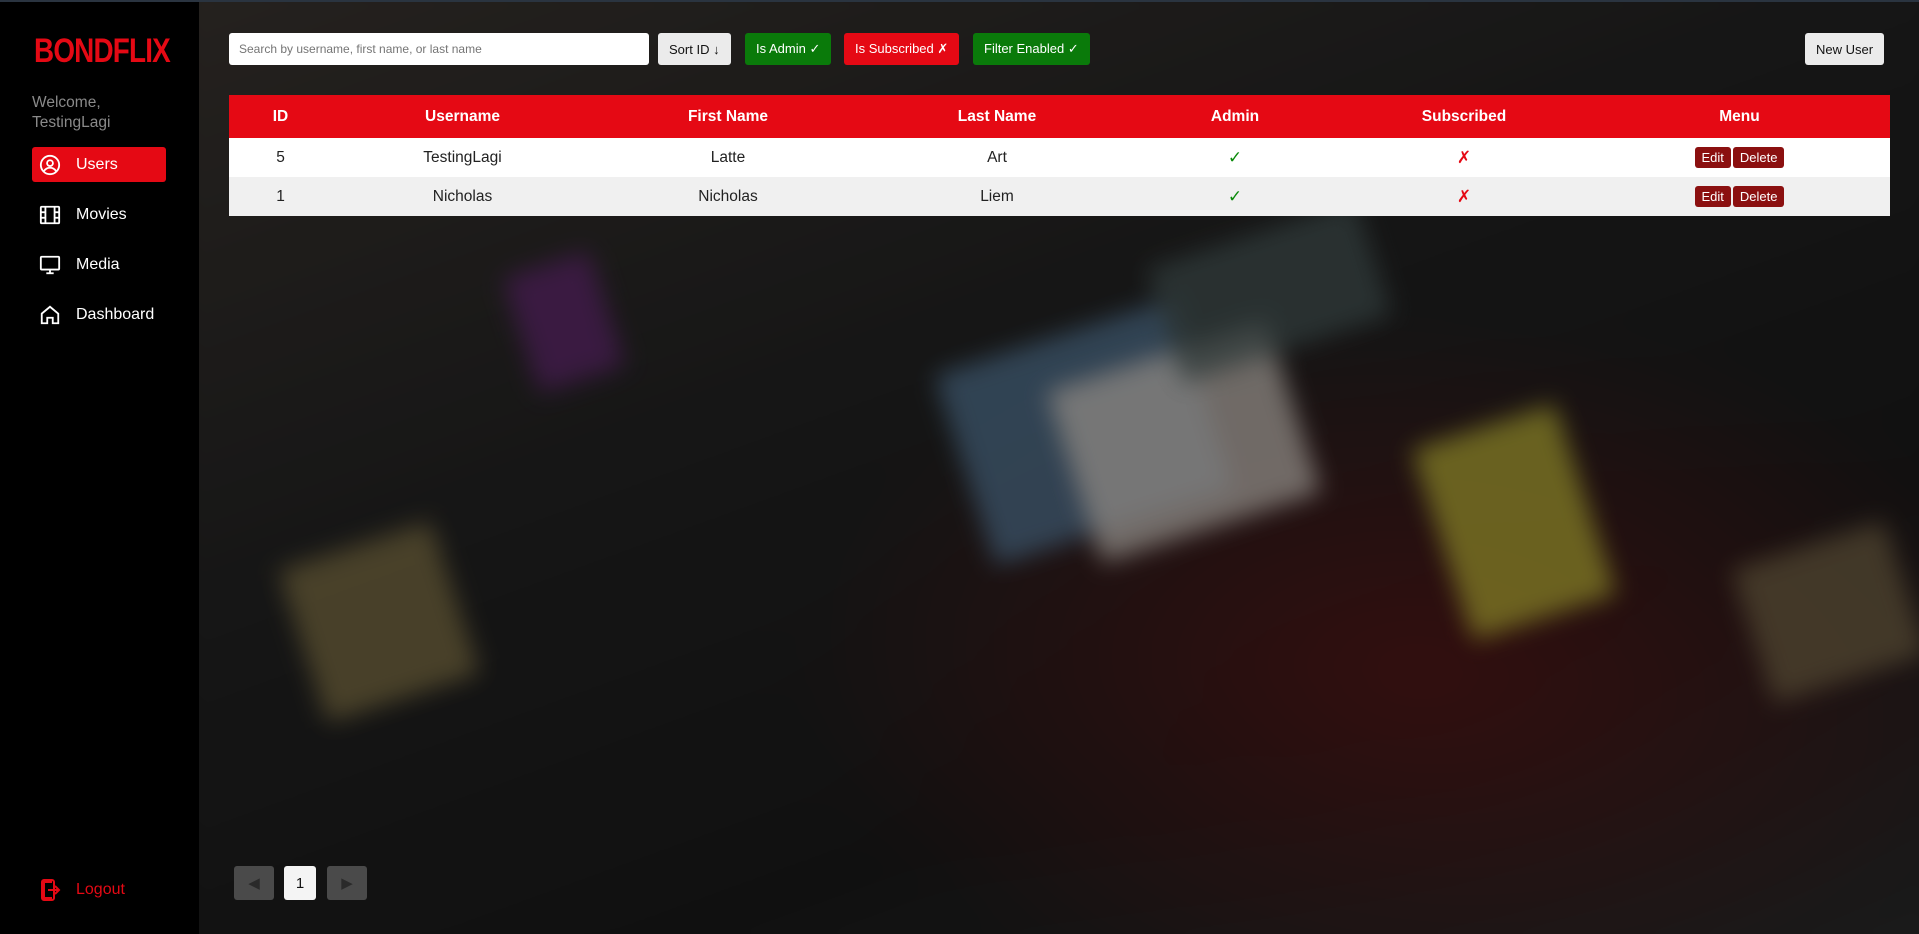 The width and height of the screenshot is (1919, 934). I want to click on logout-icon, so click(50, 890).